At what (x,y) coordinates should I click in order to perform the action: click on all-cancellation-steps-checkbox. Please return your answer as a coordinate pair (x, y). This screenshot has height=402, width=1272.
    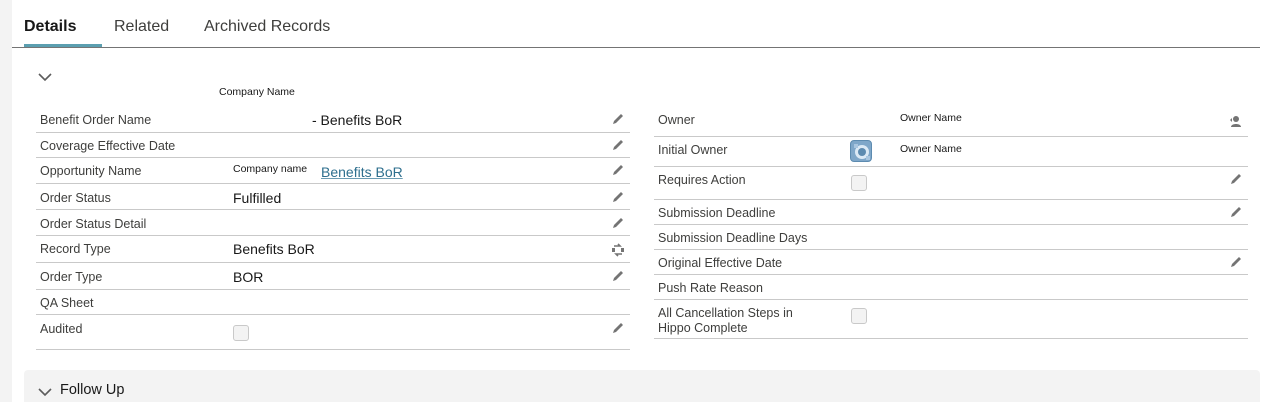
    Looking at the image, I should click on (859, 316).